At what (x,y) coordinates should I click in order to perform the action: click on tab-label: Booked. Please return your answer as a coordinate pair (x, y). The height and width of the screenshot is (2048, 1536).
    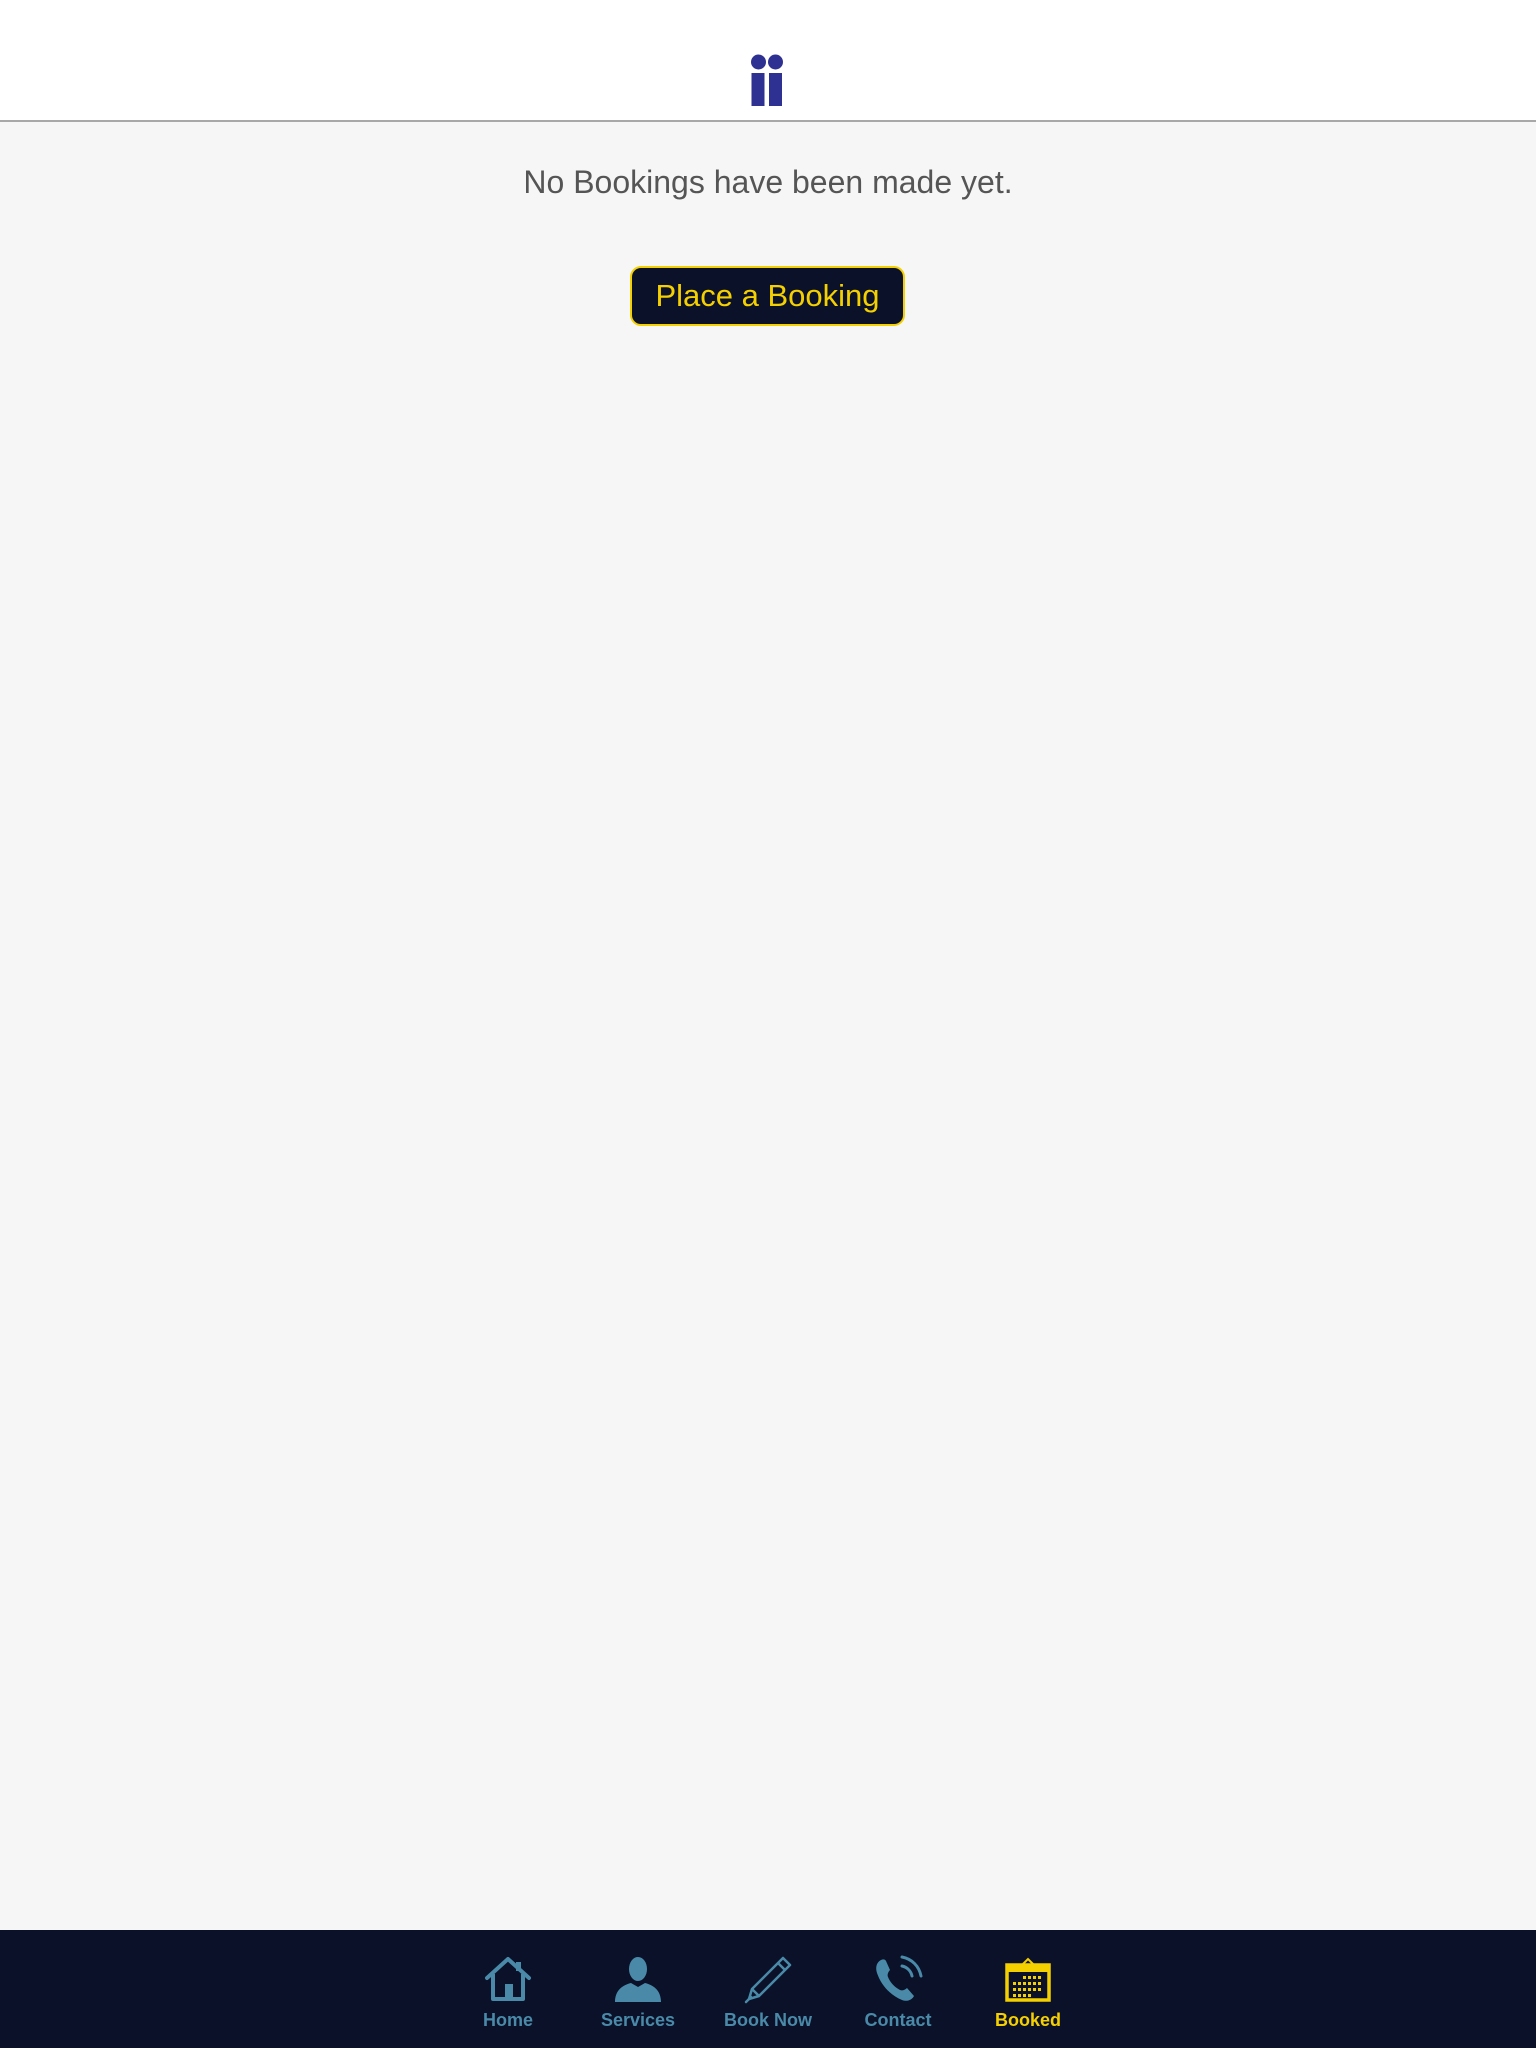
    Looking at the image, I should click on (1027, 2020).